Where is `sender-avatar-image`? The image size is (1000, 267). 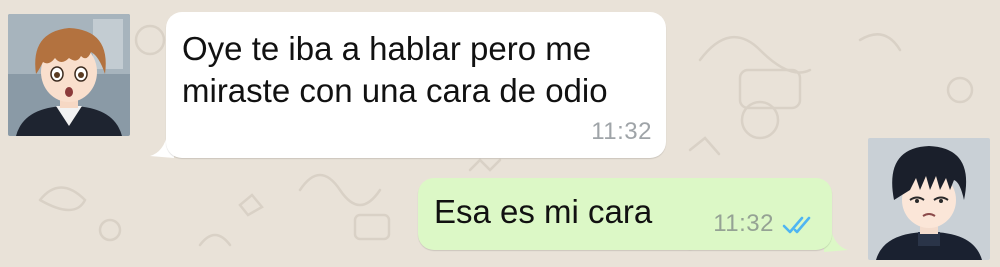 sender-avatar-image is located at coordinates (69, 75).